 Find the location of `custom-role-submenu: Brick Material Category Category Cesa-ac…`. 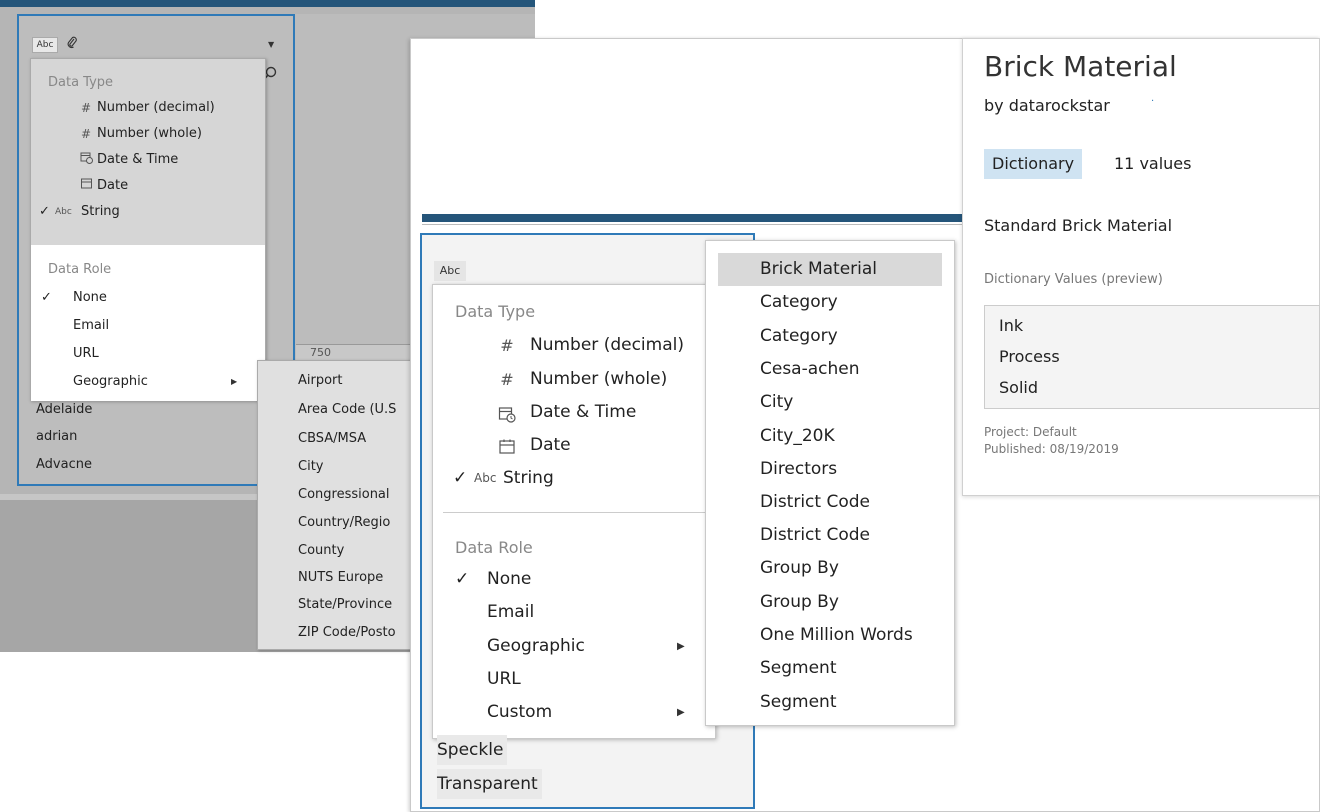

custom-role-submenu: Brick Material Category Category Cesa-ac… is located at coordinates (830, 483).